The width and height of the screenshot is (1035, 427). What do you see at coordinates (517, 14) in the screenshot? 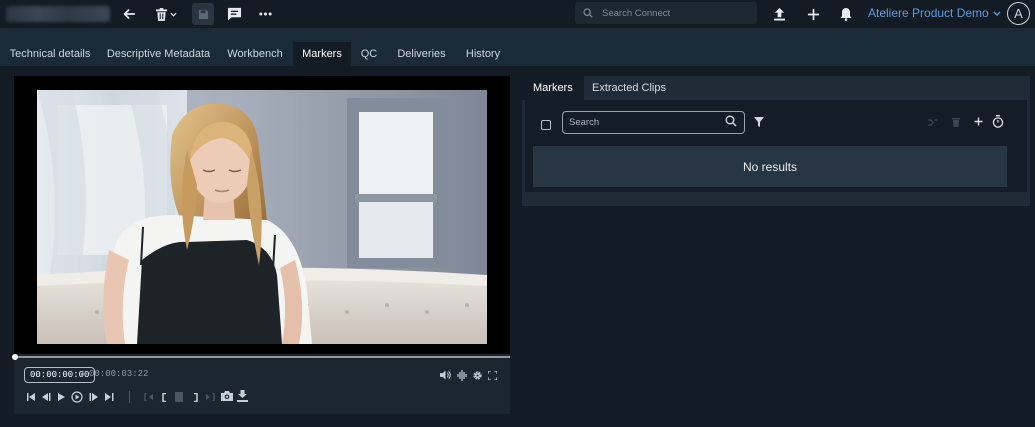
I see `top-bar: Search Connect Ateliere Product Demo A` at bounding box center [517, 14].